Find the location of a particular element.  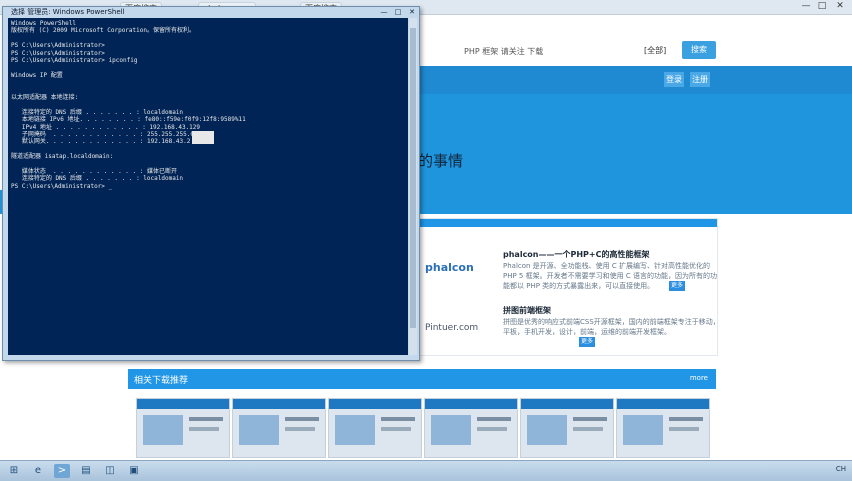

site-header: PHP 框架 请关注 下载 [全部] 搜索 is located at coordinates (618, 52).